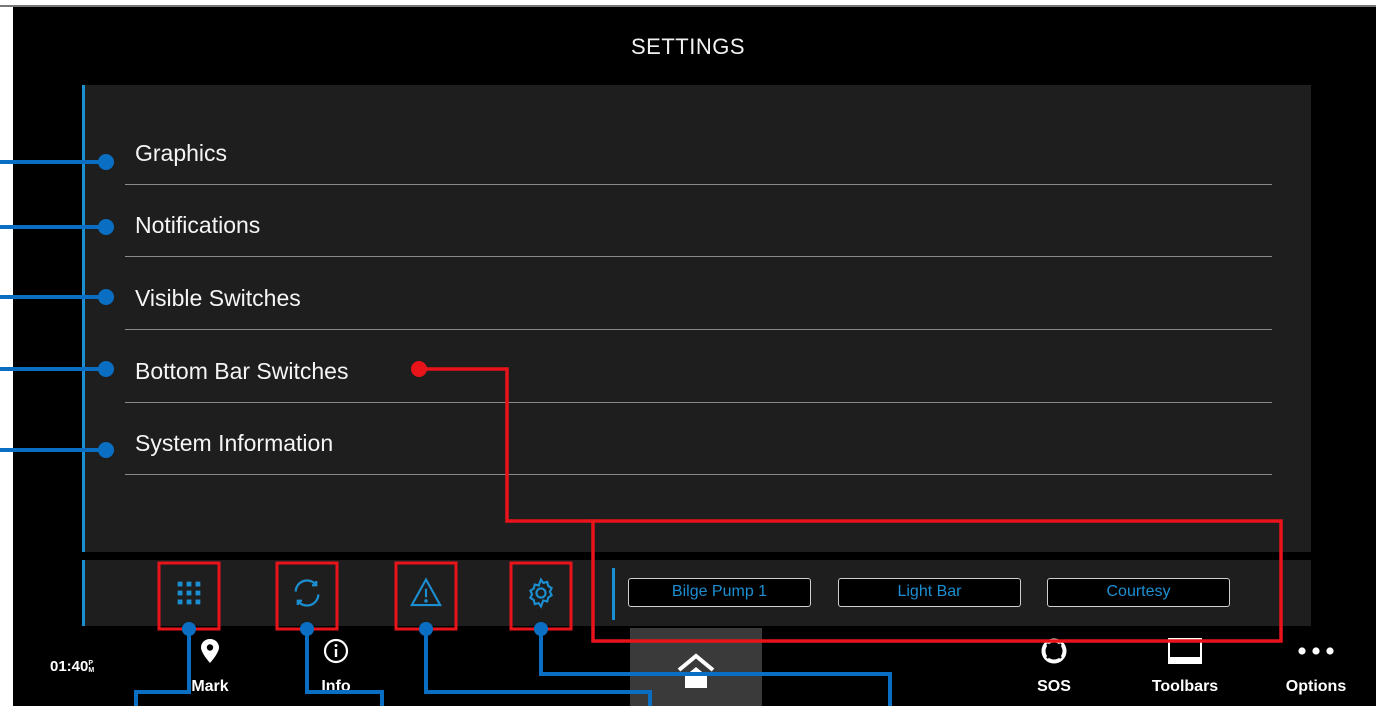 The image size is (1376, 706). Describe the element at coordinates (698, 367) in the screenshot. I see `menu-item-bottom-bar-switches: Bottom Bar Switches` at that location.